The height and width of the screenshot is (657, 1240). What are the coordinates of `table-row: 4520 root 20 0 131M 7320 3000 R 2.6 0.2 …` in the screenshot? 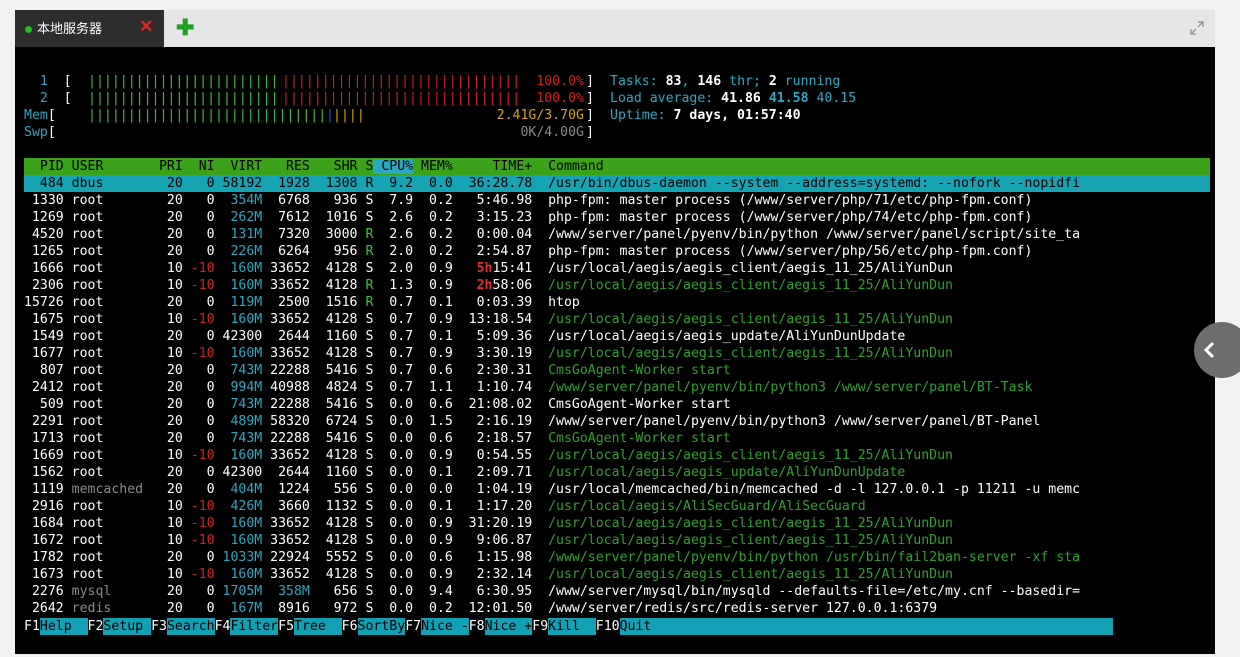 It's located at (617, 234).